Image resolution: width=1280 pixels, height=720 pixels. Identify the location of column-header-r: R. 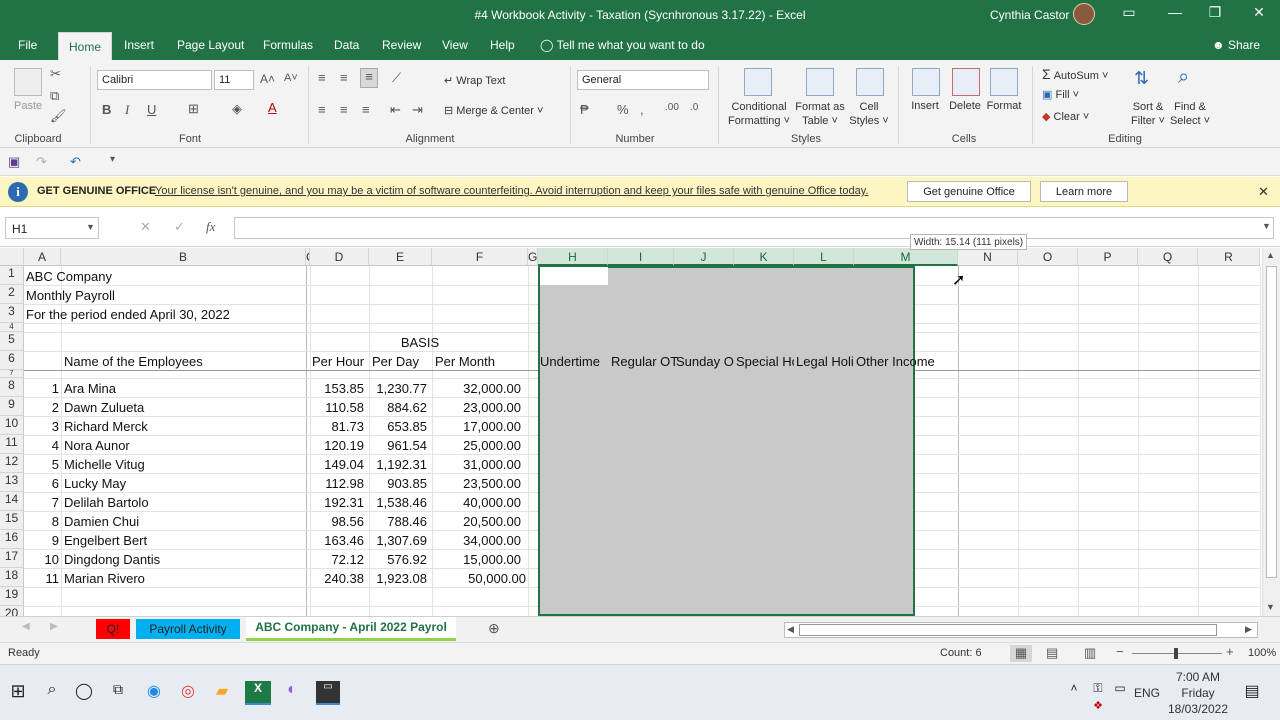
(1229, 257).